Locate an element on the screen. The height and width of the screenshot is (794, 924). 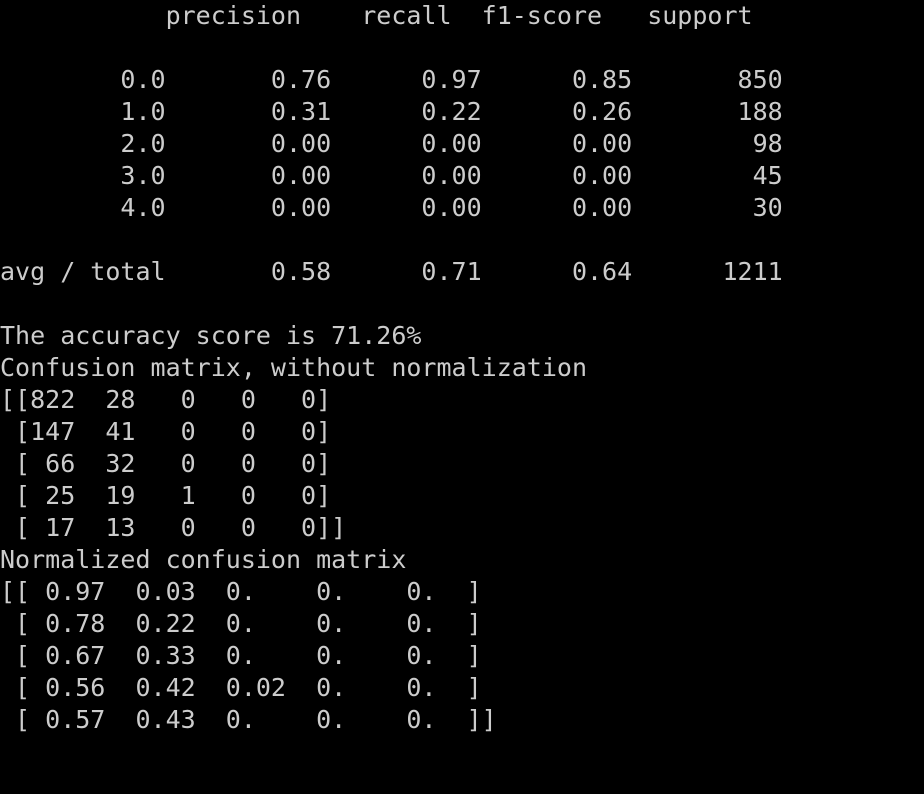
normalized-matrix-row: [ 0.56 0.42 0.02 0. 0. ] is located at coordinates (241, 687).